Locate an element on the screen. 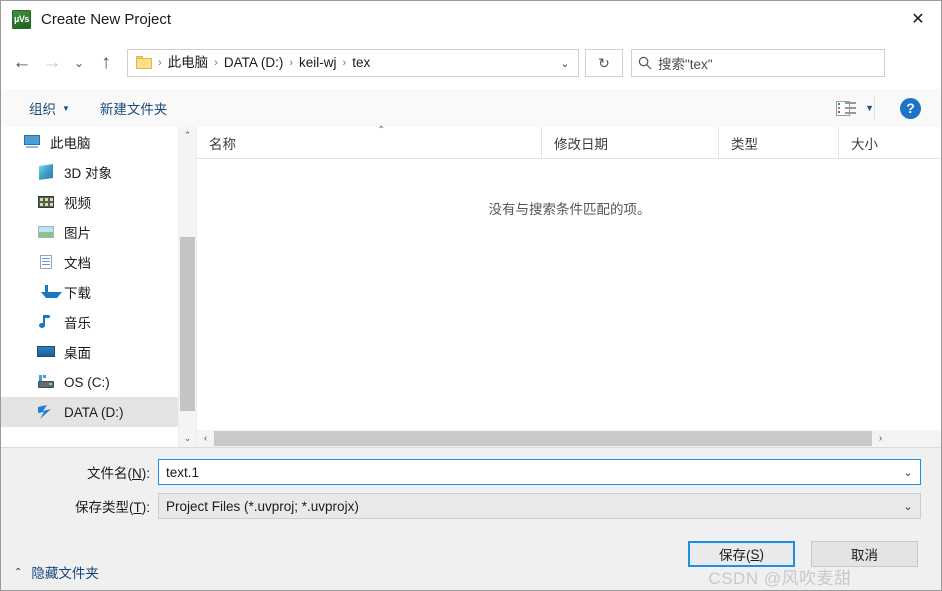 The width and height of the screenshot is (942, 591). save-label-key: S is located at coordinates (755, 554).